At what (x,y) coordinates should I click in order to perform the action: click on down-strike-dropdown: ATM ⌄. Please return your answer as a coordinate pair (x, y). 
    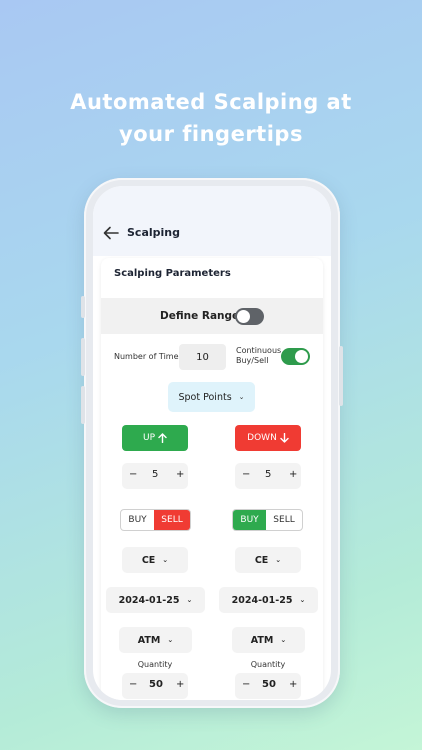
    Looking at the image, I should click on (268, 640).